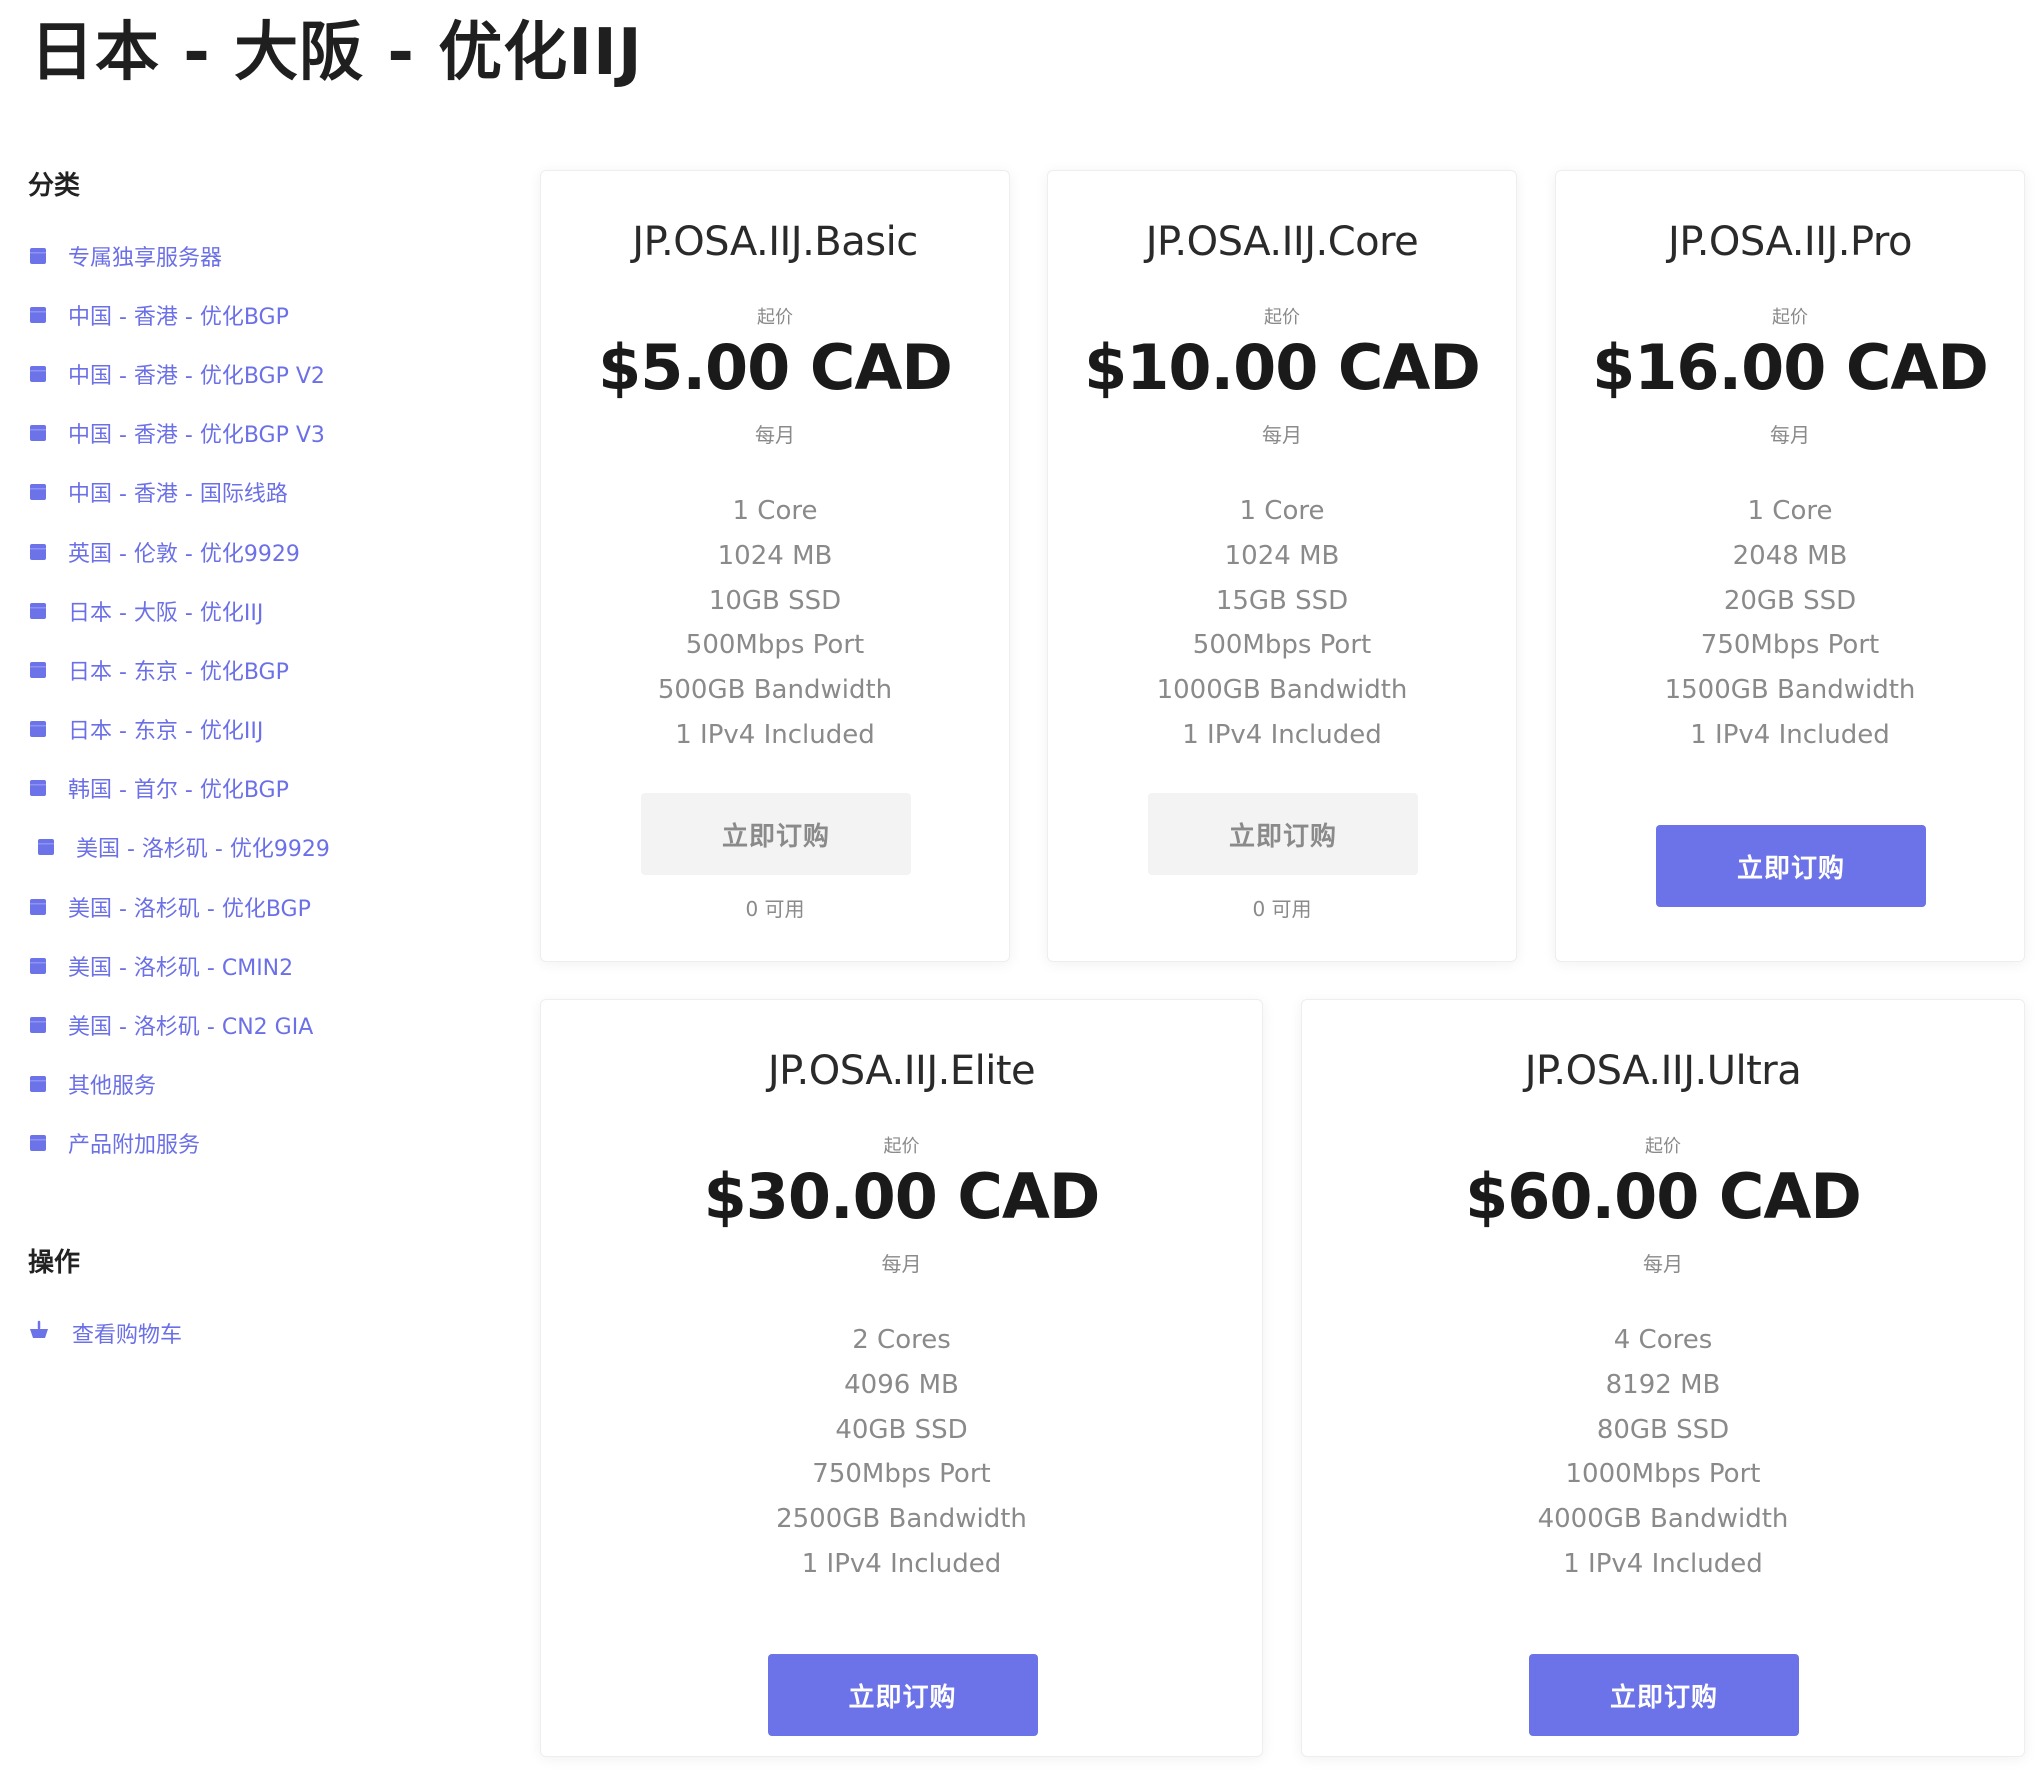 The image size is (2042, 1780). I want to click on sidebar-category-item: 美国 - 洛杉矶 - 优化BGP, so click(268, 906).